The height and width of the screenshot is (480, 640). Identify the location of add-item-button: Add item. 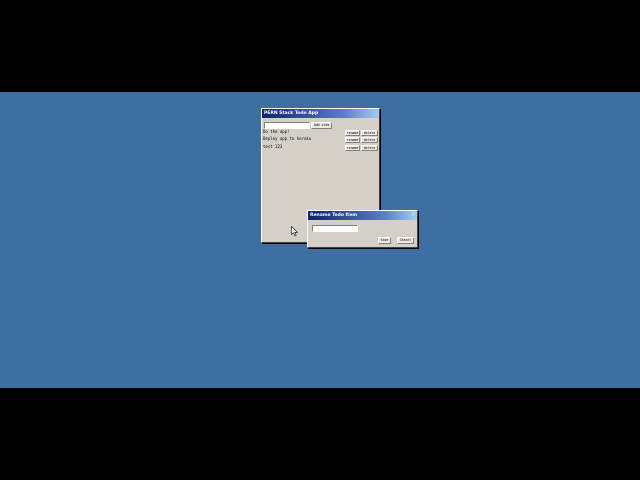
(321, 125).